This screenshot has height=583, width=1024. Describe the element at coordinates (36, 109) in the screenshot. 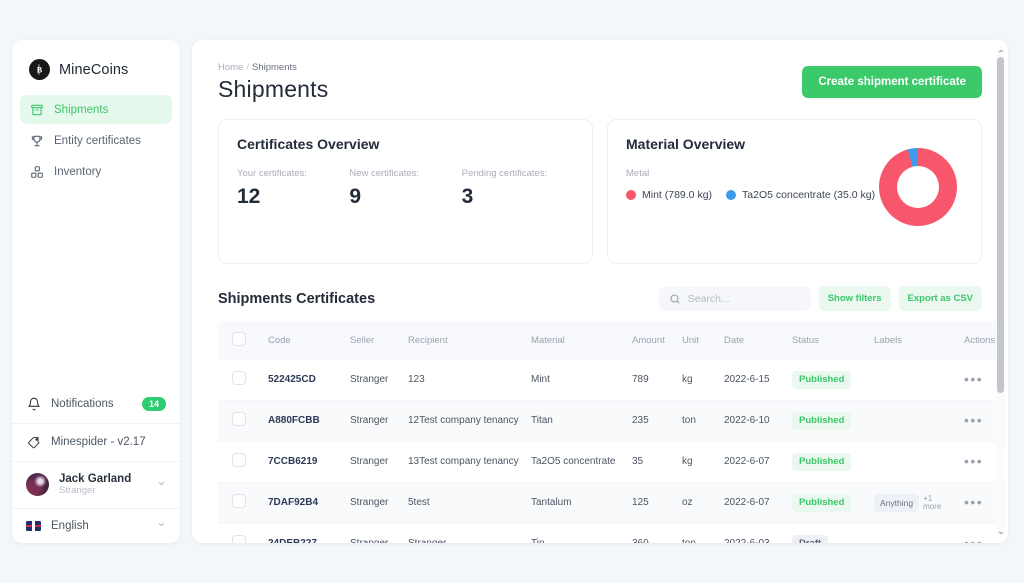

I see `shipments-icon` at that location.